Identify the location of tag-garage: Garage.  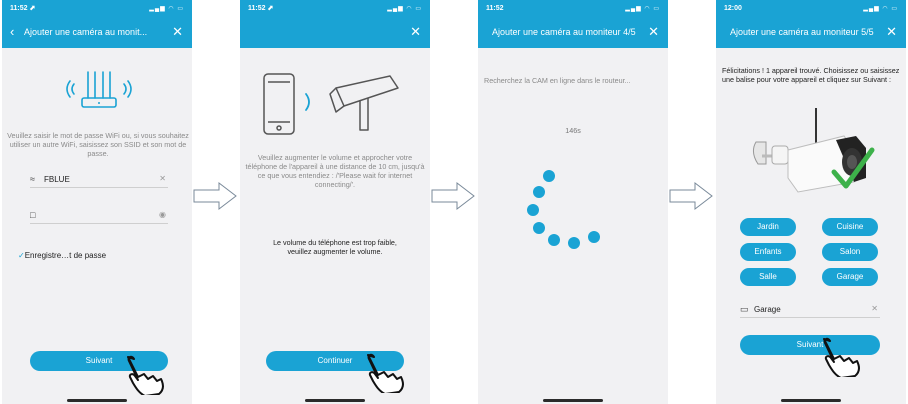
(850, 277).